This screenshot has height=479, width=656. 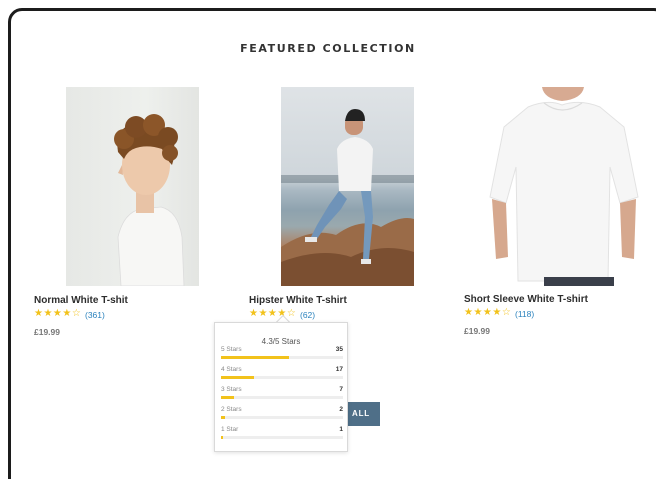 What do you see at coordinates (81, 300) in the screenshot?
I see `product-name: Normal White T-shit` at bounding box center [81, 300].